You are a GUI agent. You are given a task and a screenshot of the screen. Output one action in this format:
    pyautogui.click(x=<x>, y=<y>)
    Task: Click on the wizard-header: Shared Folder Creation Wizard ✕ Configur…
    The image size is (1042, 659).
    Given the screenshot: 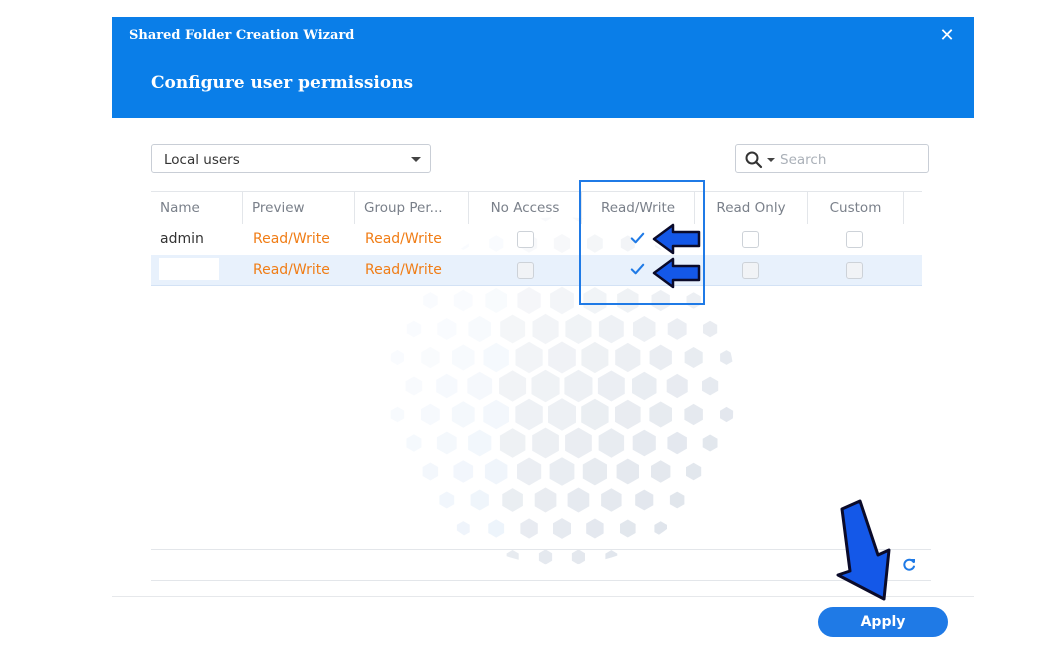 What is the action you would take?
    pyautogui.click(x=543, y=67)
    